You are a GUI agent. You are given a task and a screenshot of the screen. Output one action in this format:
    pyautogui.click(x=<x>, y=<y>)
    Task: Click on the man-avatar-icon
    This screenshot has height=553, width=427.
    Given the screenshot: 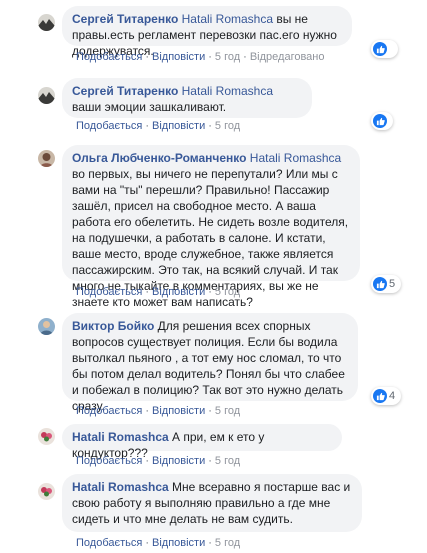 What is the action you would take?
    pyautogui.click(x=46, y=326)
    